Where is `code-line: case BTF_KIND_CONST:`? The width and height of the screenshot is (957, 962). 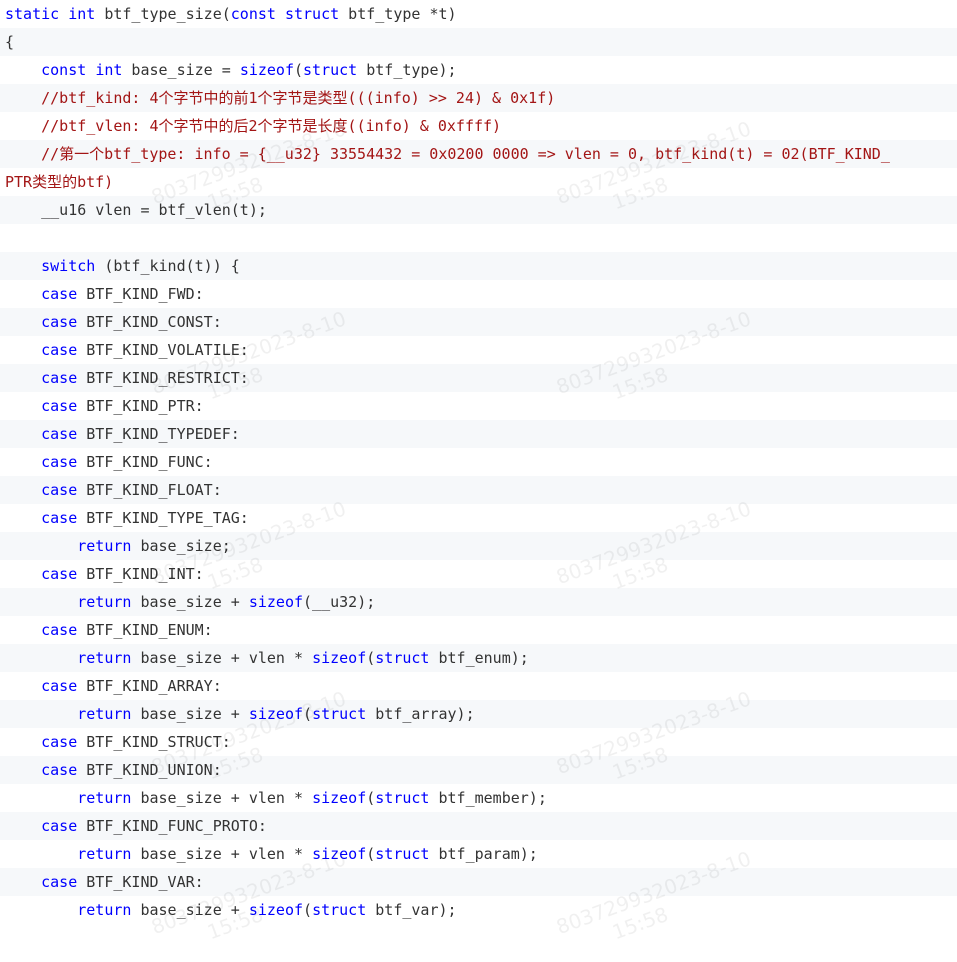
code-line: case BTF_KIND_CONST: is located at coordinates (478, 322).